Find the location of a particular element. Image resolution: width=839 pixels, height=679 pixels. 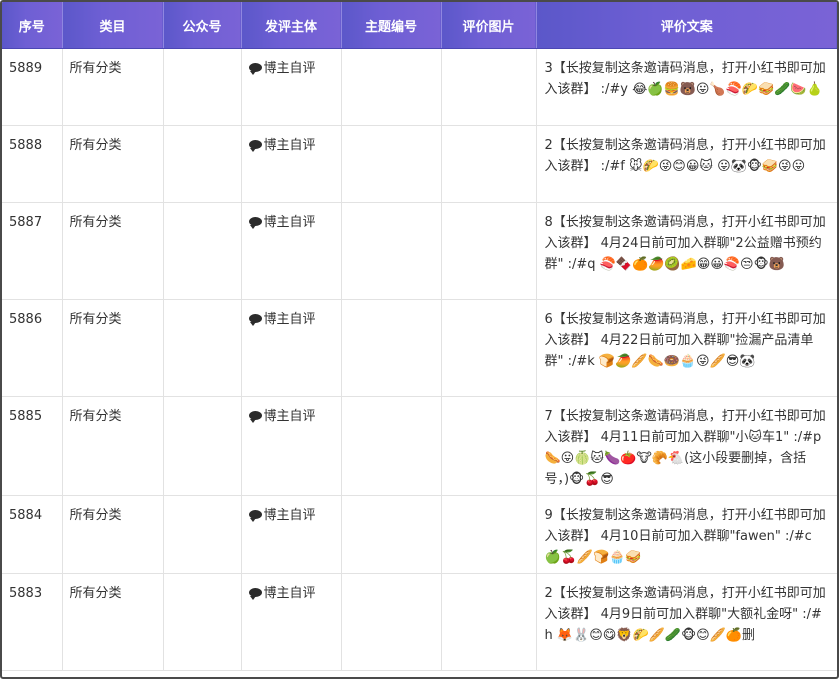

header-category: 类目 is located at coordinates (113, 25).